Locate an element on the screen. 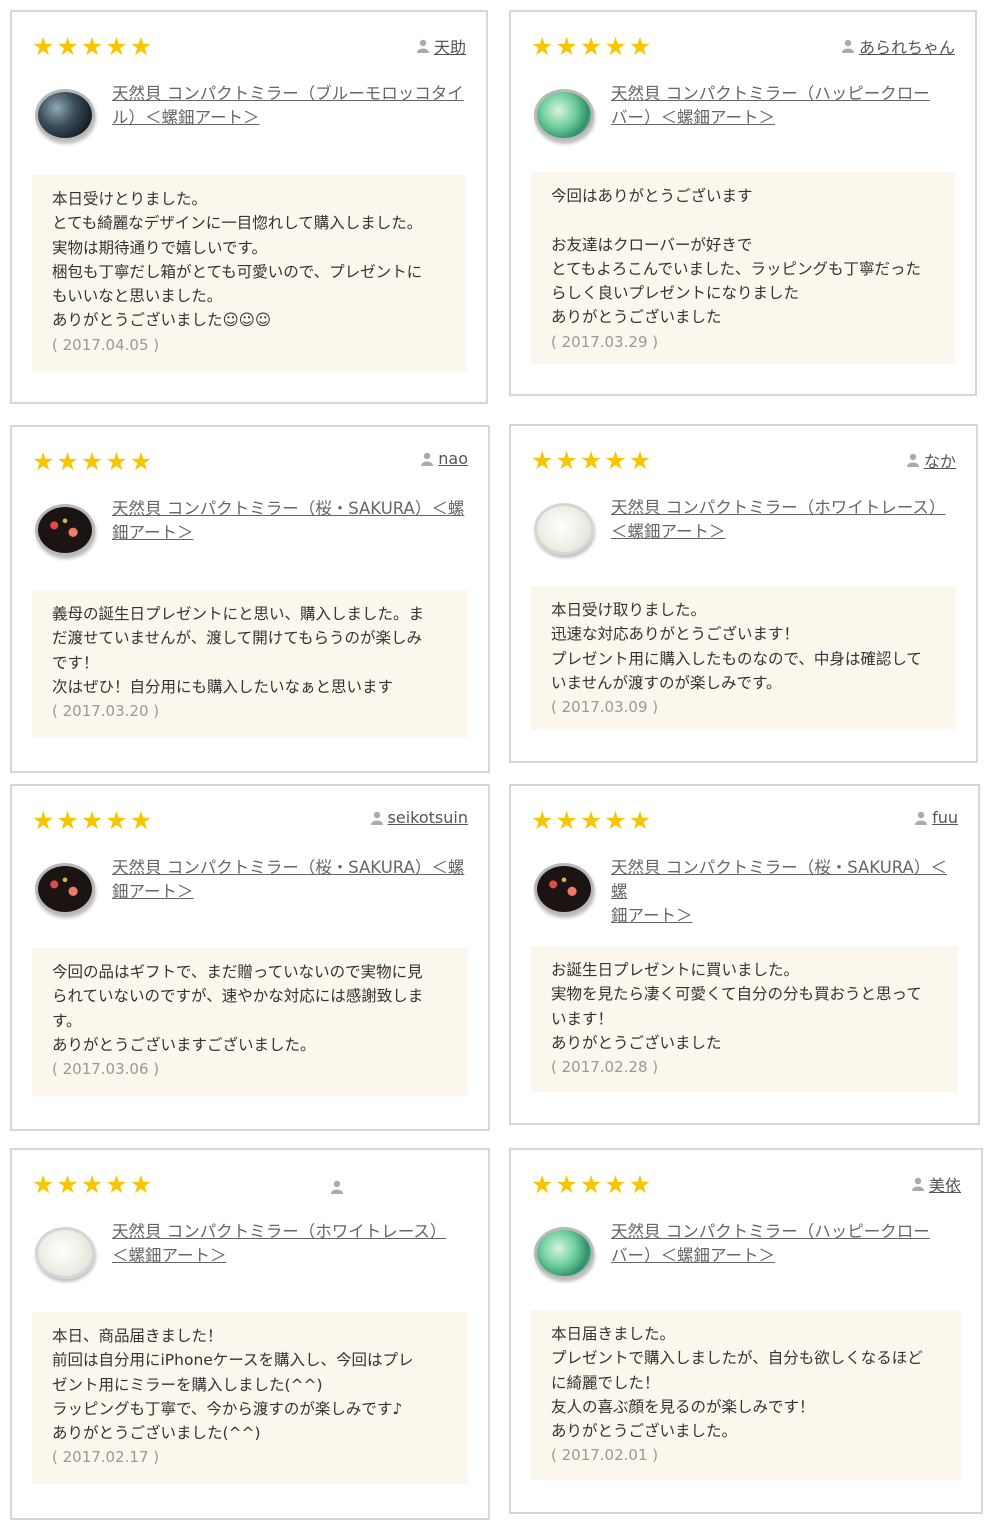  review-date: ( 2017.03.09 ) is located at coordinates (605, 707).